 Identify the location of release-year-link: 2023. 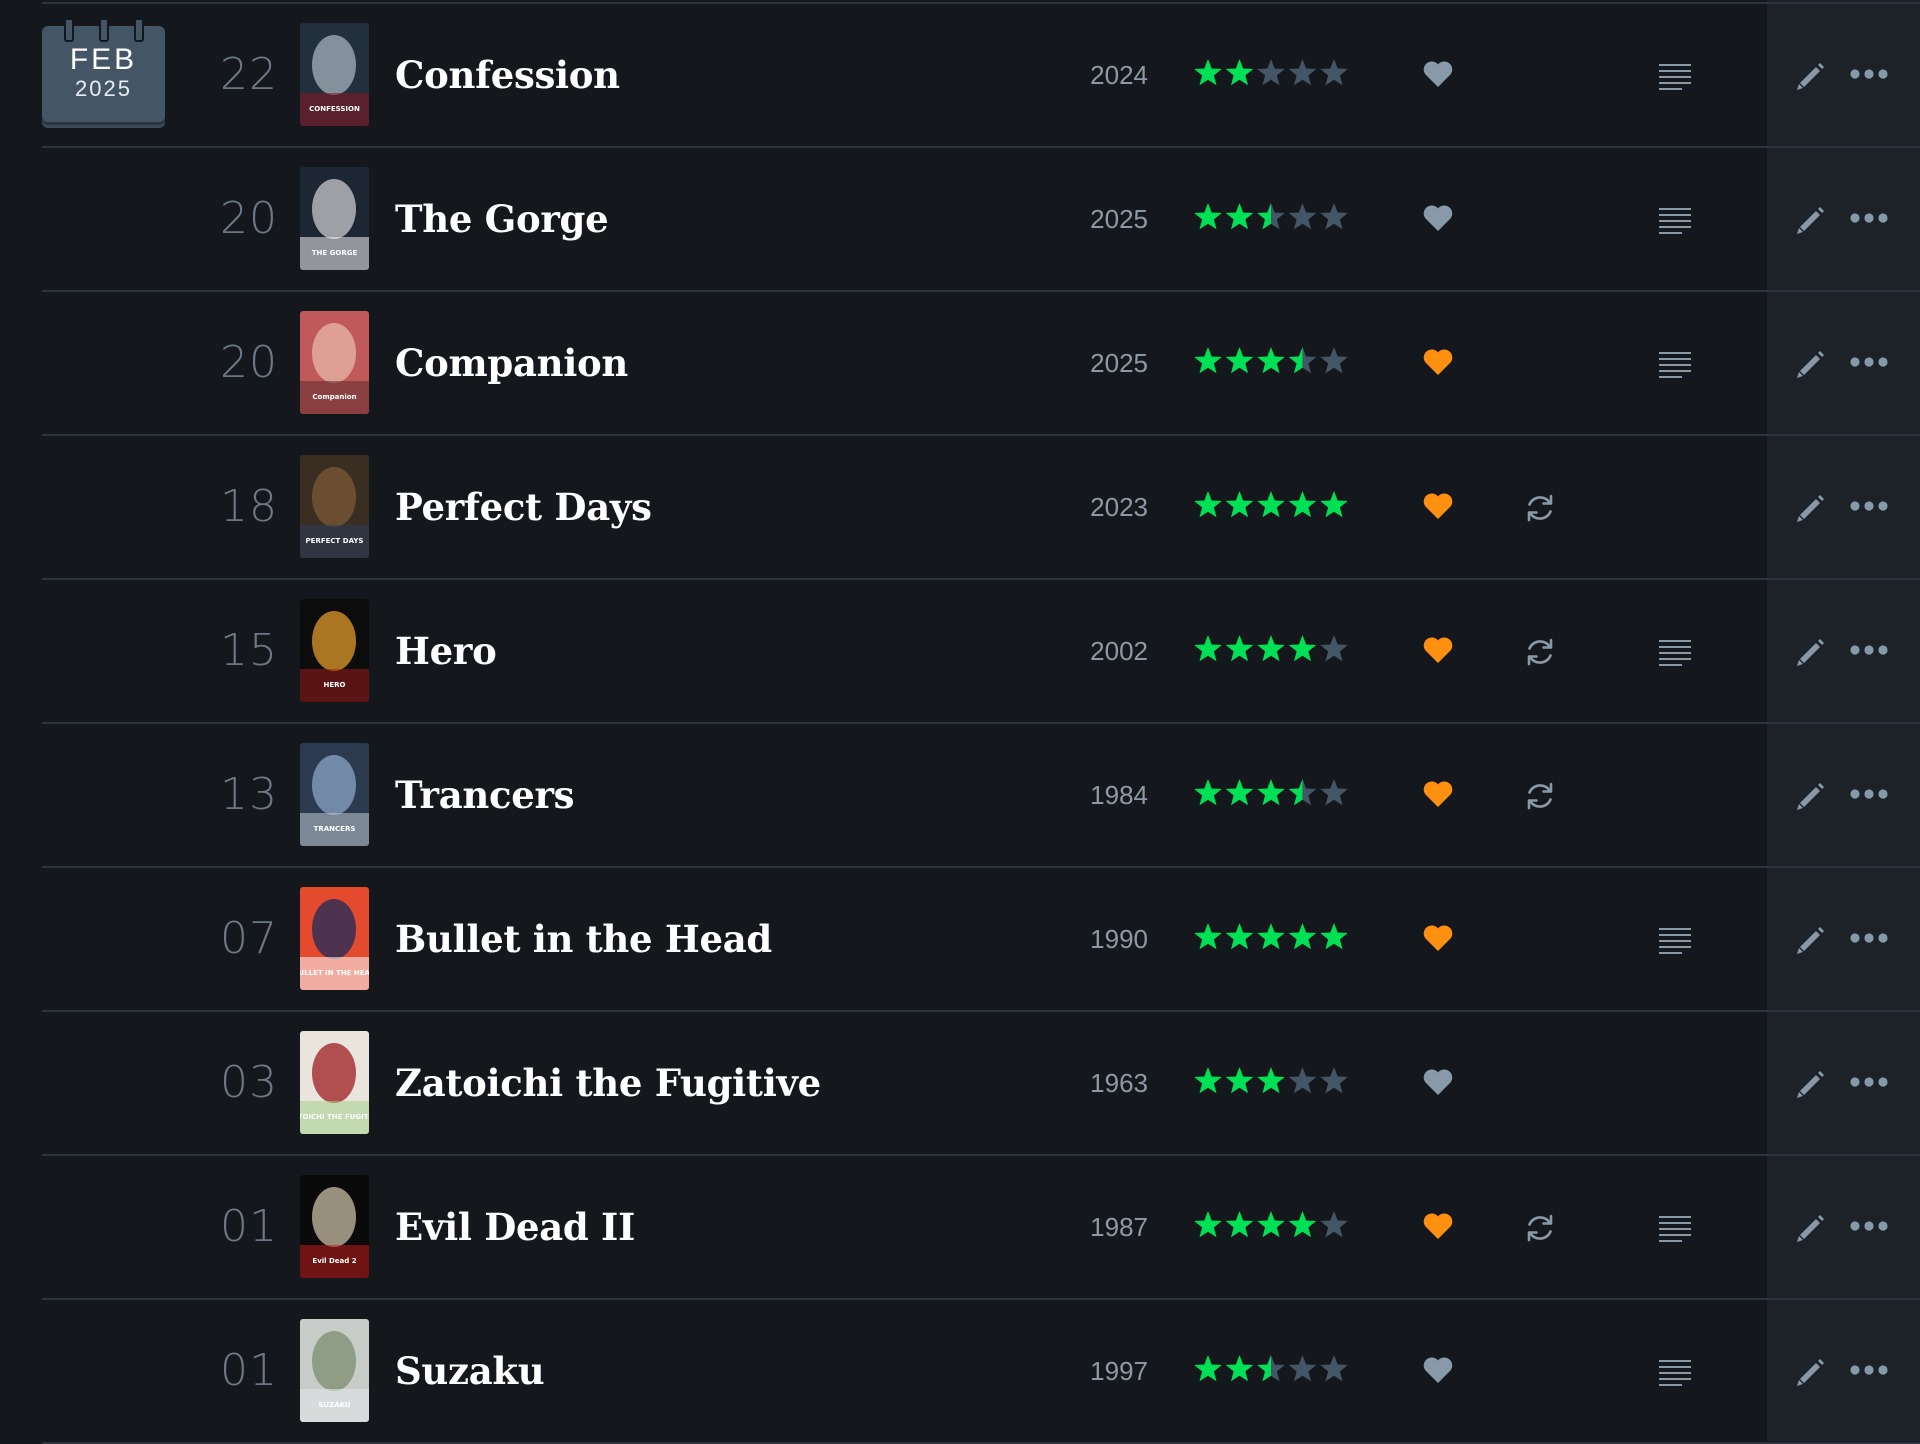
(1104, 507).